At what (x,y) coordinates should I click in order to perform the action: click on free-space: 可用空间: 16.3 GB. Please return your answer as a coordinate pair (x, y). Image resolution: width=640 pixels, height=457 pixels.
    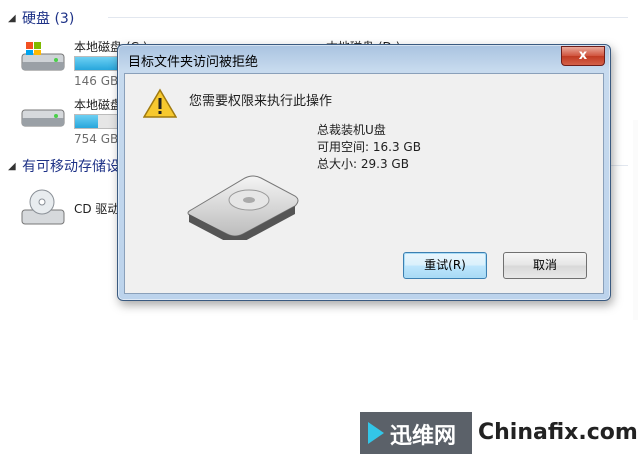
    Looking at the image, I should click on (369, 147).